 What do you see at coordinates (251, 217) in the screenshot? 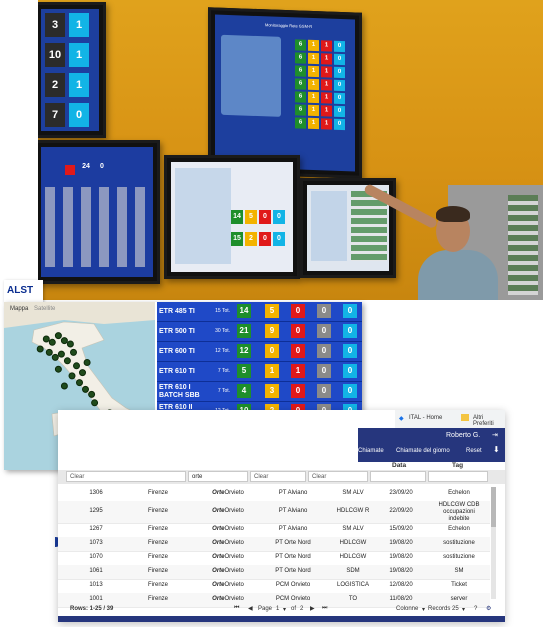
I see `middle-stat-cell: 5` at bounding box center [251, 217].